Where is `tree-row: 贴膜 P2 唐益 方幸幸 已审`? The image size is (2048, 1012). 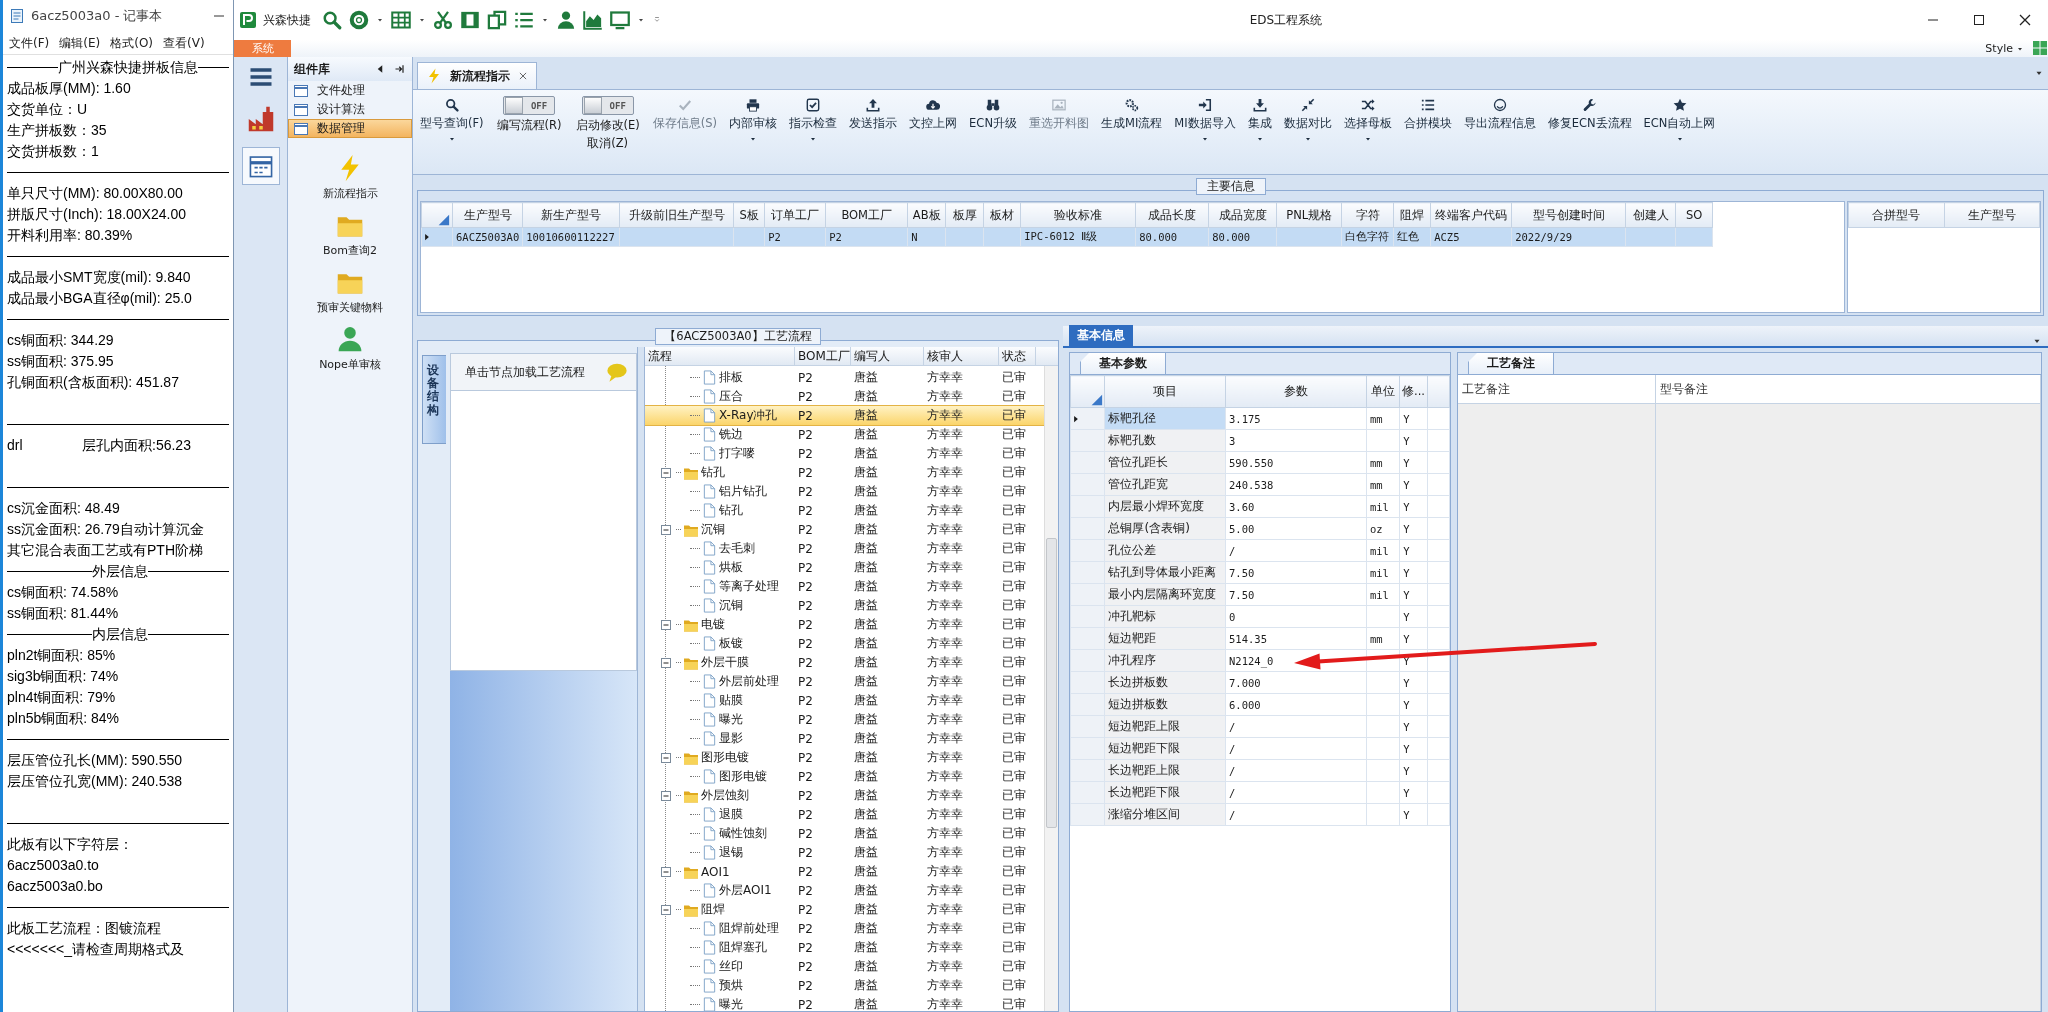 tree-row: 贴膜 P2 唐益 方幸幸 已审 is located at coordinates (844, 700).